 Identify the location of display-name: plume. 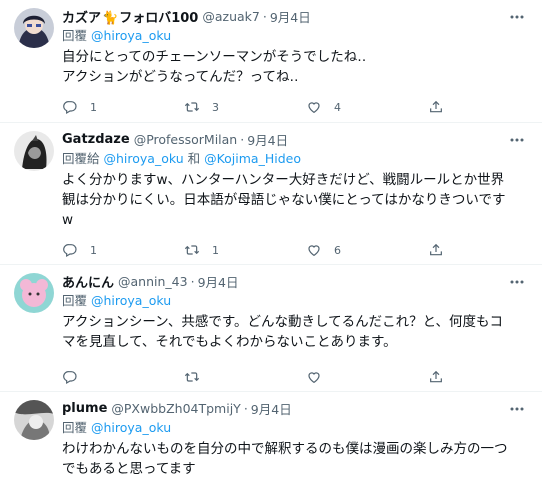
(84, 408).